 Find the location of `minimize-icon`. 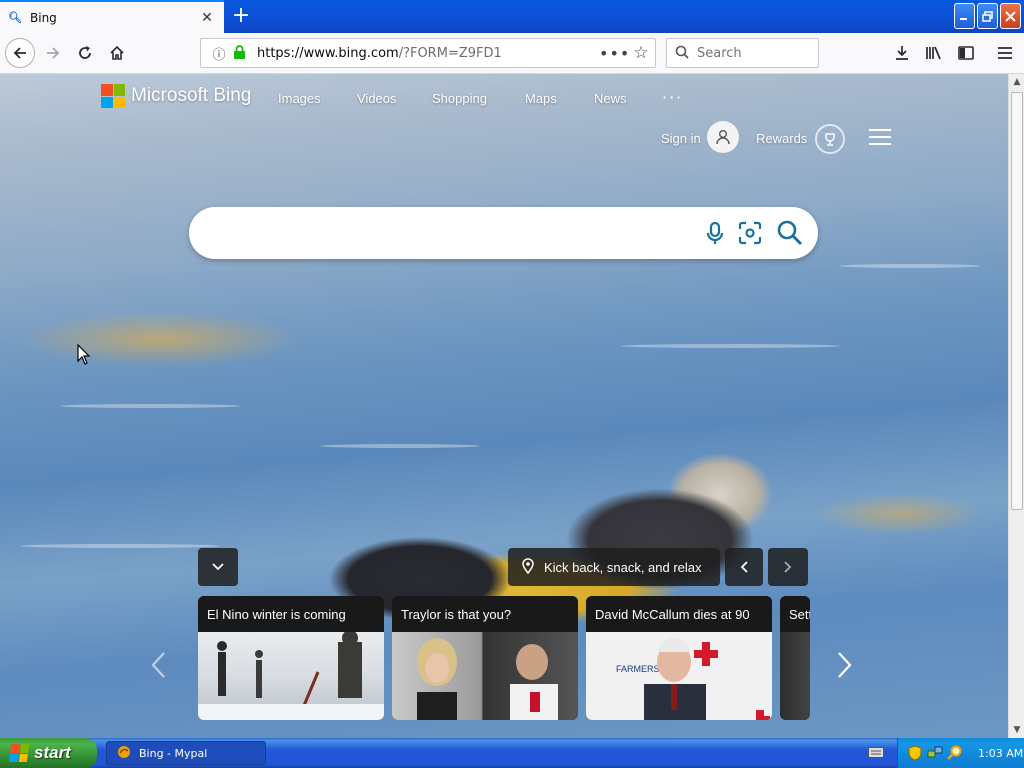

minimize-icon is located at coordinates (963, 18).